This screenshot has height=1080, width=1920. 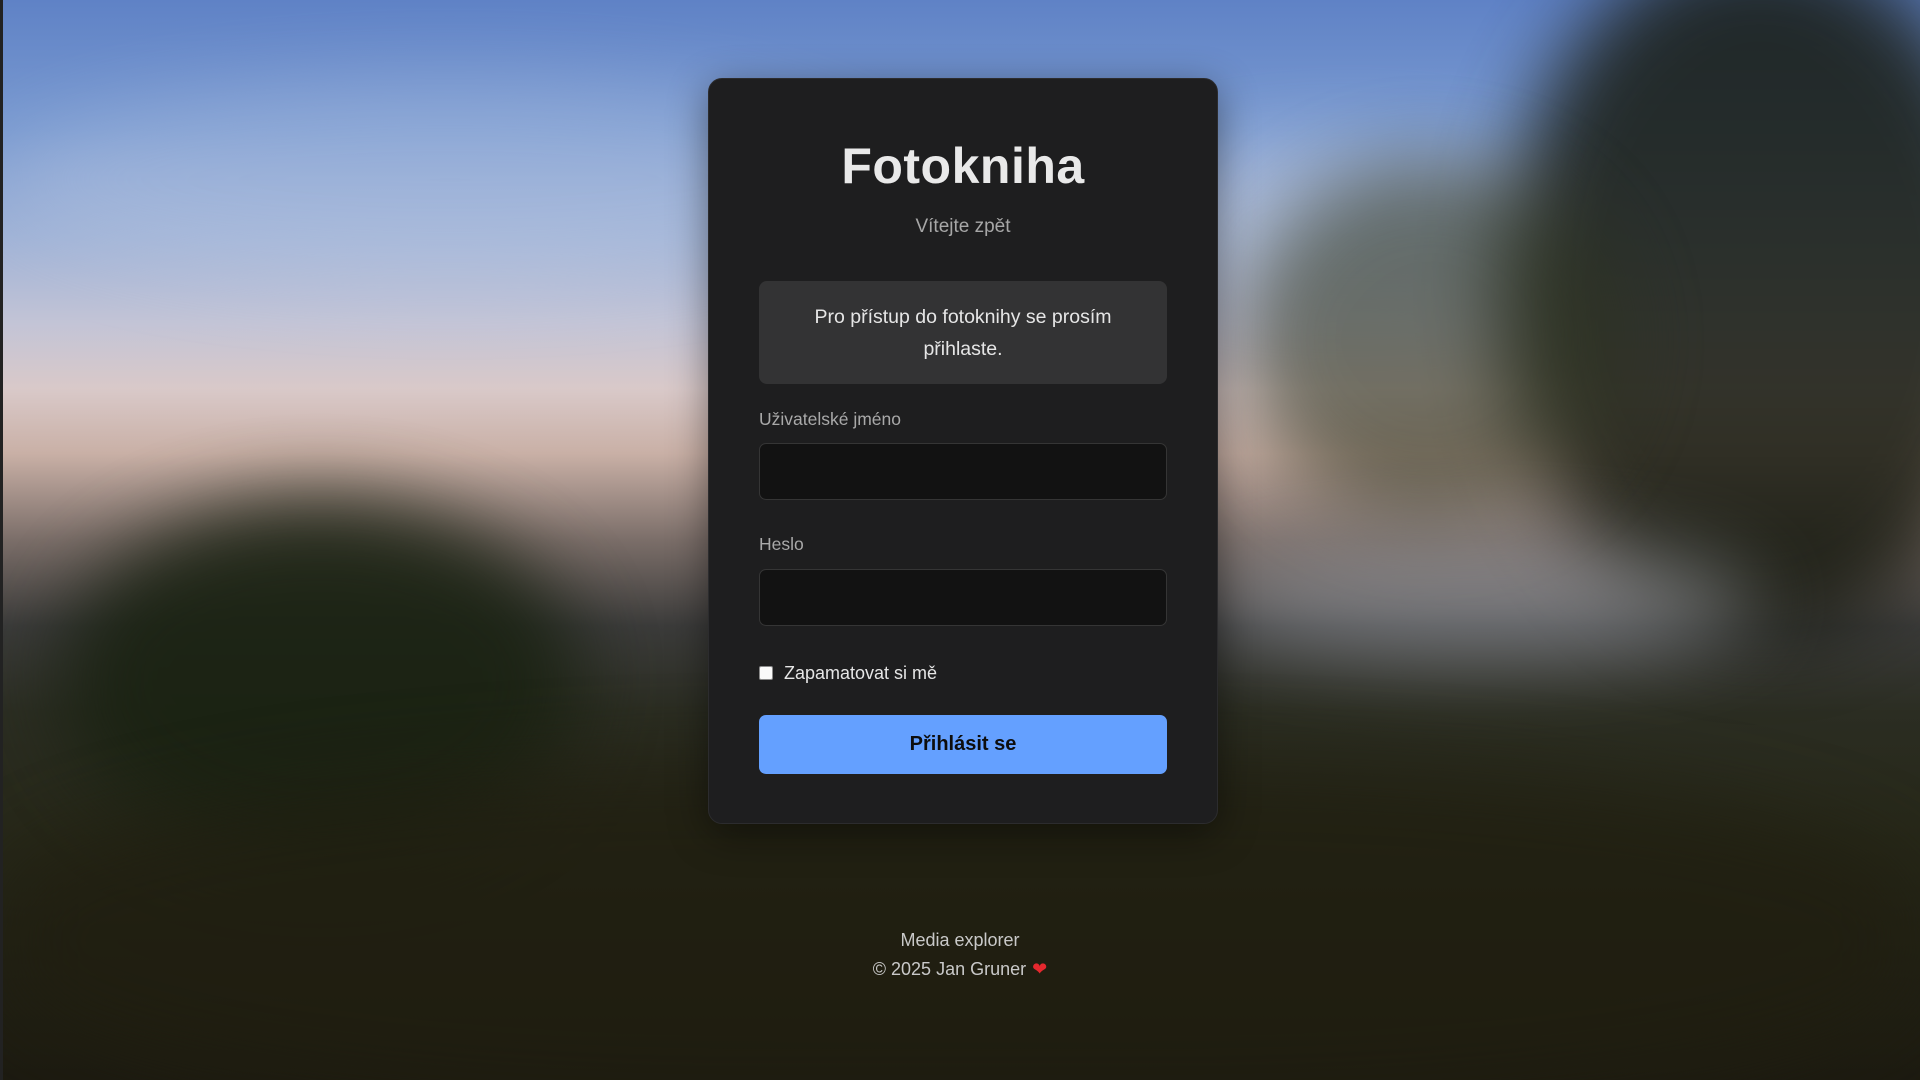 I want to click on login-button: Přihlásit se, so click(x=963, y=744).